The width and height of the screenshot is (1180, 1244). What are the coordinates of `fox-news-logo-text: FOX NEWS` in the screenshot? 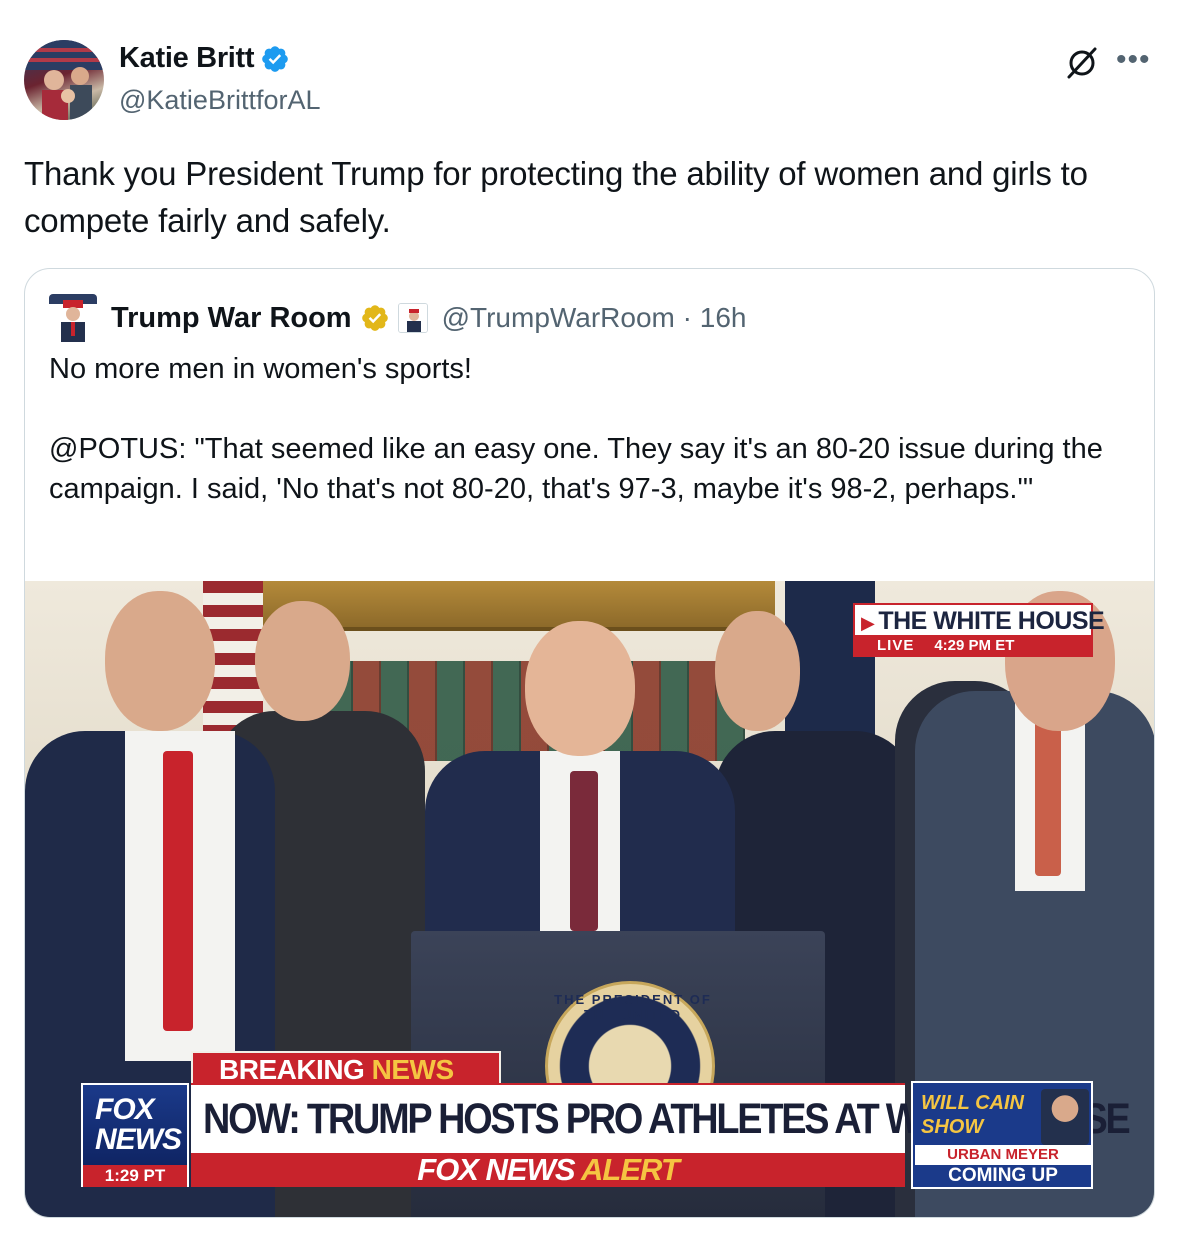 It's located at (138, 1124).